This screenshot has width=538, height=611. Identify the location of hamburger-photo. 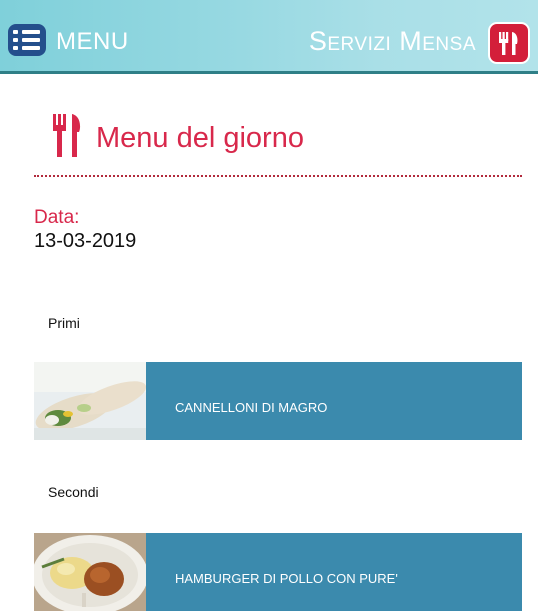
(90, 572).